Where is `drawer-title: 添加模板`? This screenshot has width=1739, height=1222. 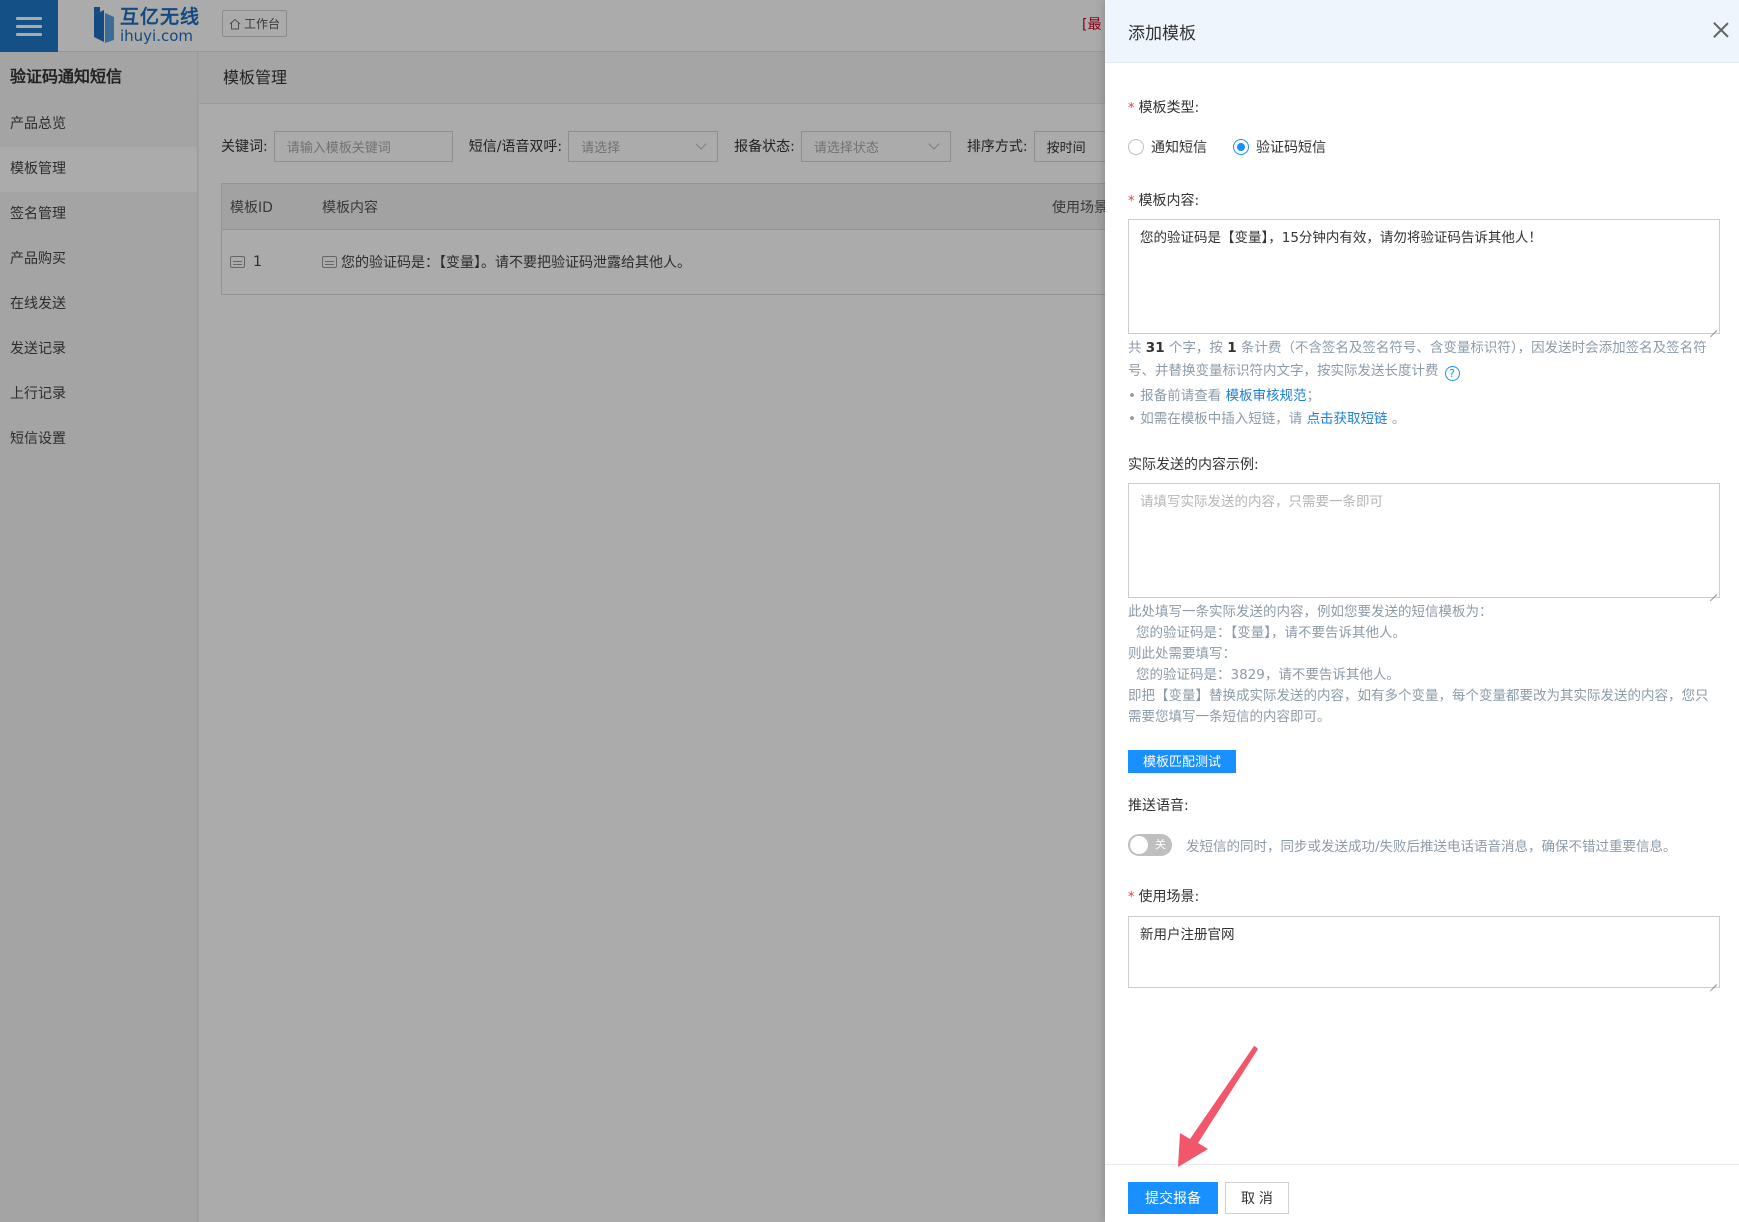
drawer-title: 添加模板 is located at coordinates (1162, 34).